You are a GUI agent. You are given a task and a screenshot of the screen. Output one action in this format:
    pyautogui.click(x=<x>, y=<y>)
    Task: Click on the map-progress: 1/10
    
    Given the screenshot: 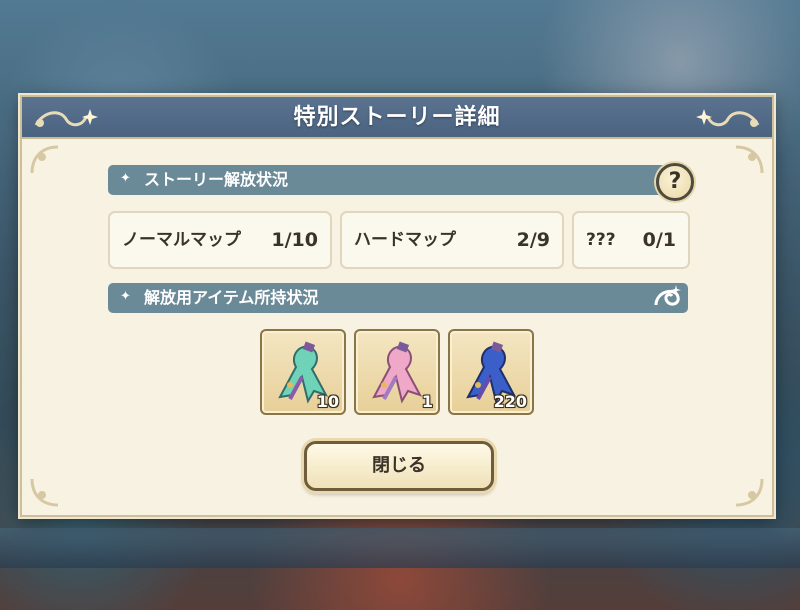 What is the action you would take?
    pyautogui.click(x=294, y=240)
    